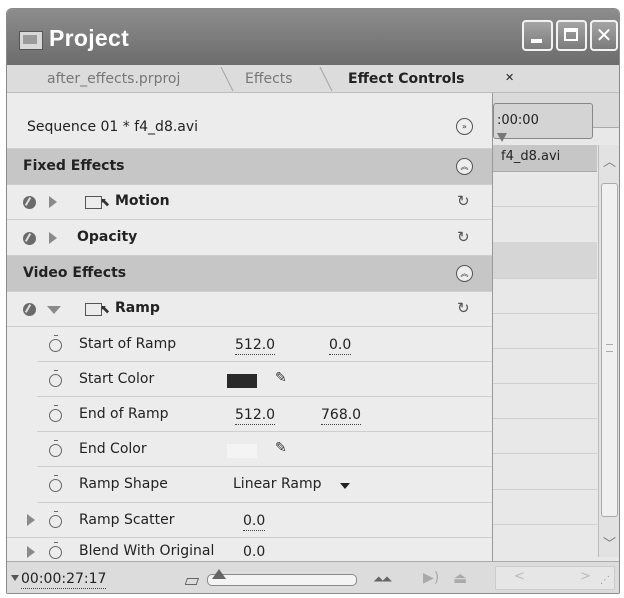 The width and height of the screenshot is (624, 598). What do you see at coordinates (277, 484) in the screenshot?
I see `ramp-shape-select: Linear Ramp` at bounding box center [277, 484].